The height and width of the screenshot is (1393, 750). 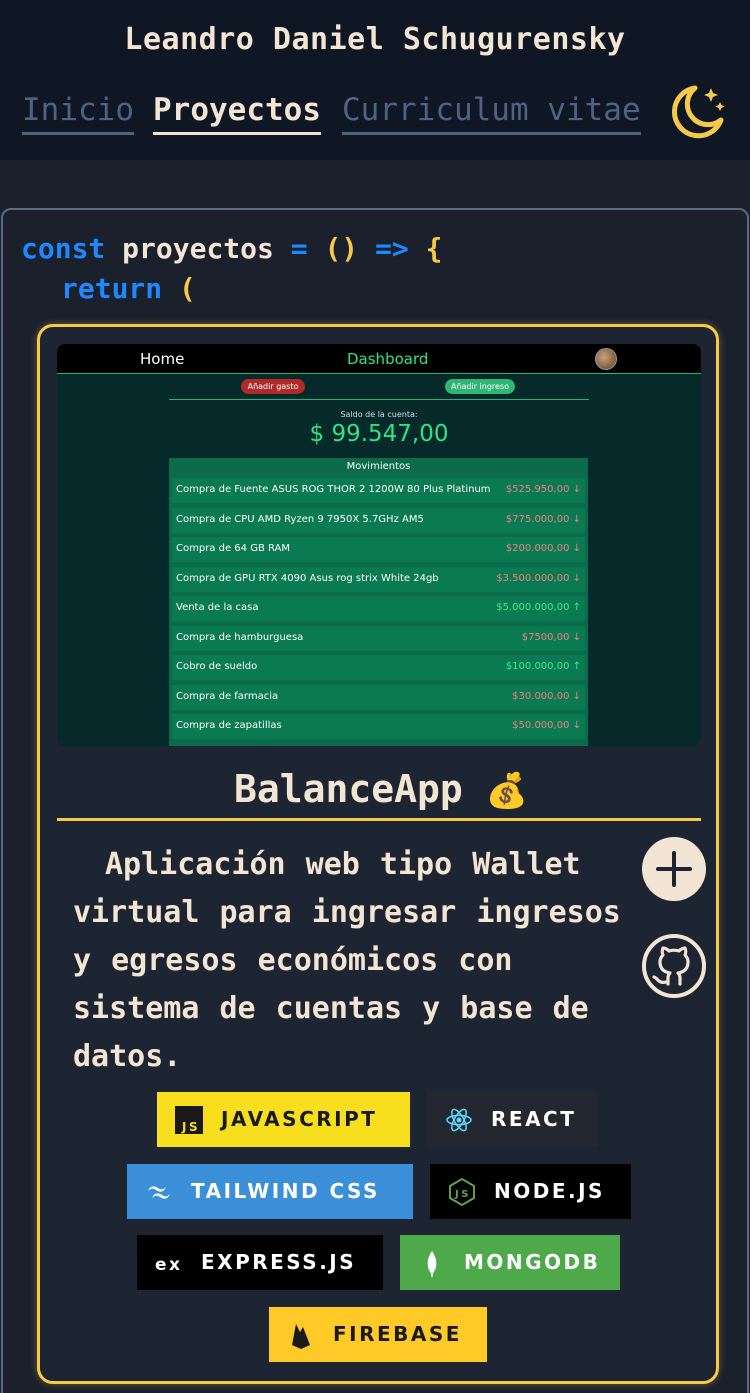 What do you see at coordinates (273, 386) in the screenshot?
I see `preview-add-expense-button: Añadir gasto` at bounding box center [273, 386].